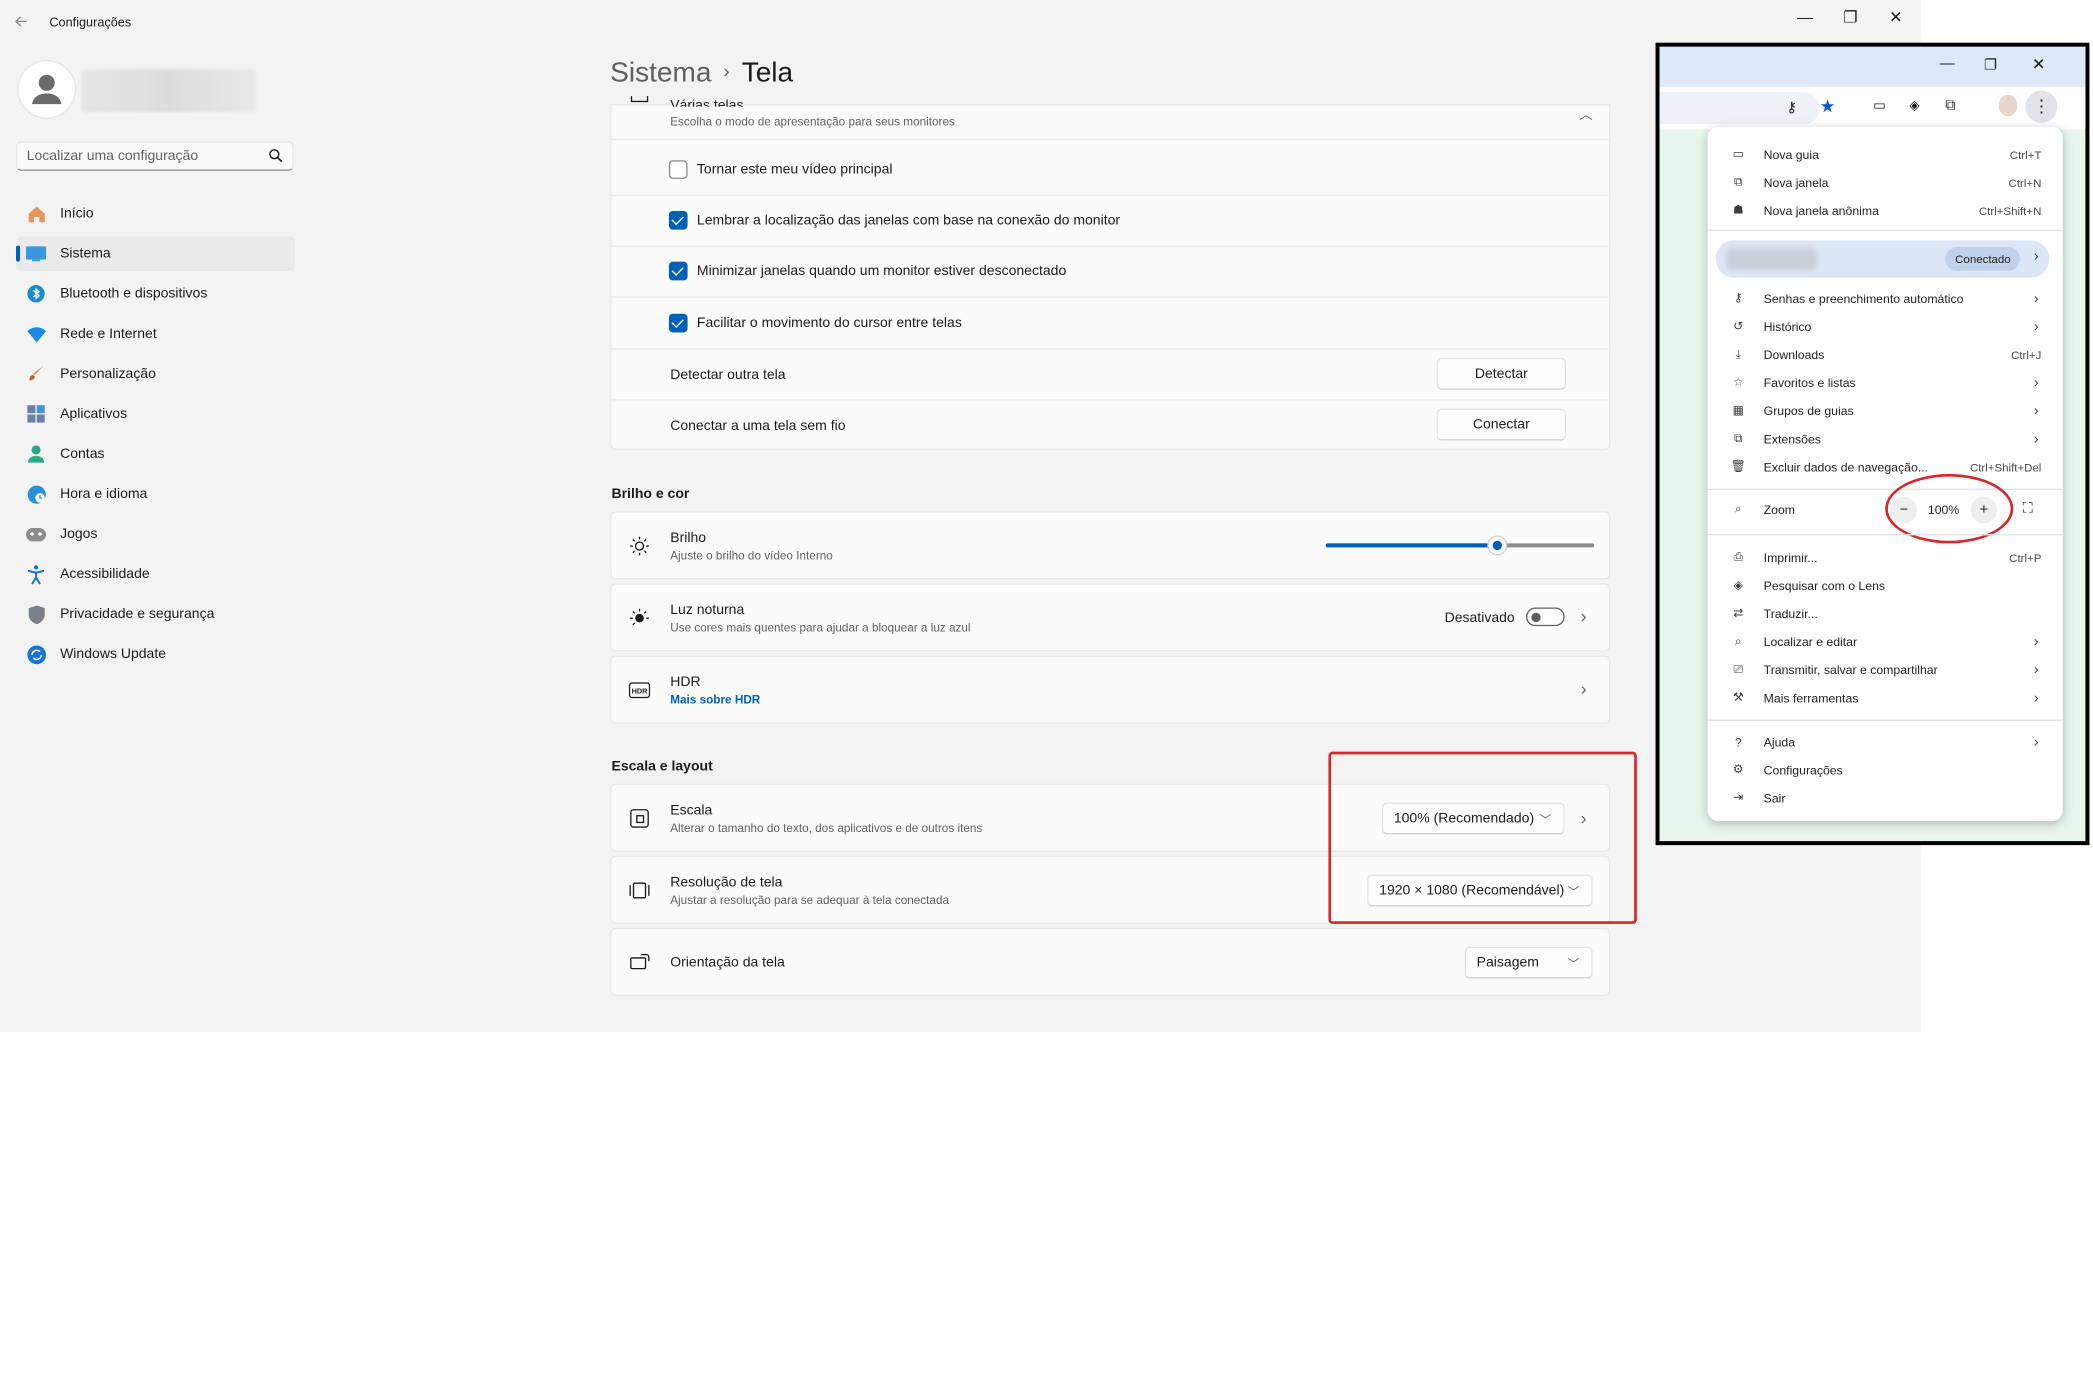 The width and height of the screenshot is (2093, 1378). What do you see at coordinates (155, 654) in the screenshot?
I see `sidebar-item-update: Windows Update` at bounding box center [155, 654].